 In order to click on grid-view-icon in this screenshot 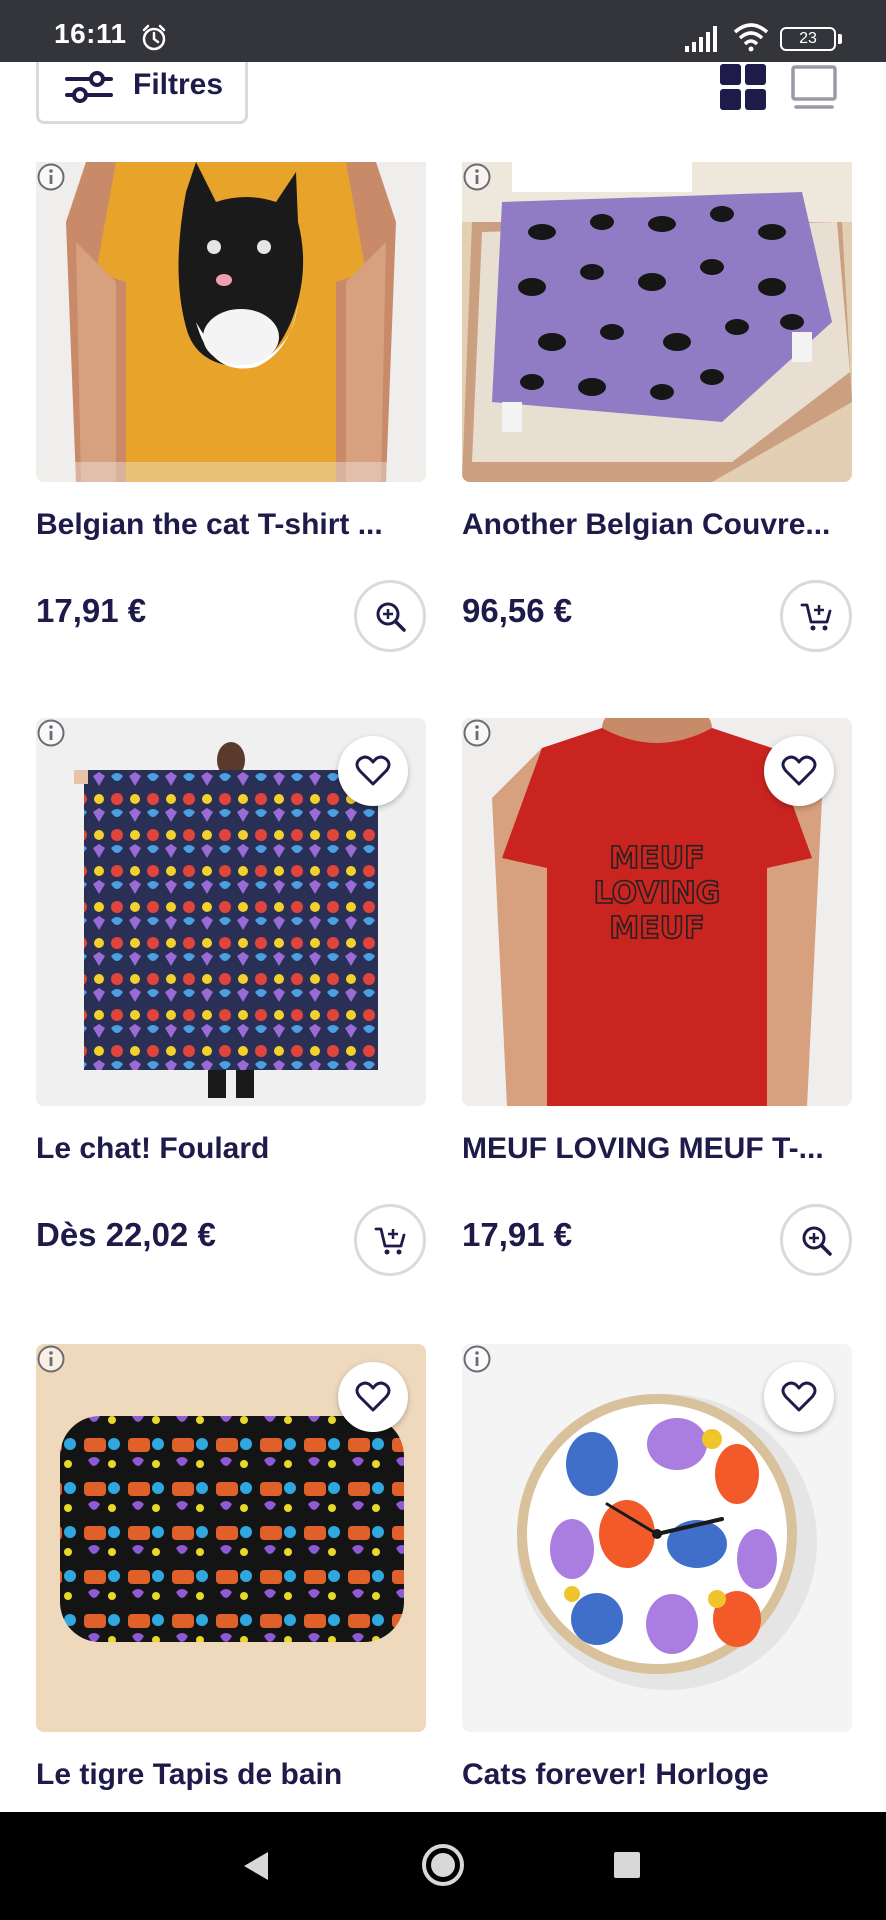, I will do `click(743, 87)`.